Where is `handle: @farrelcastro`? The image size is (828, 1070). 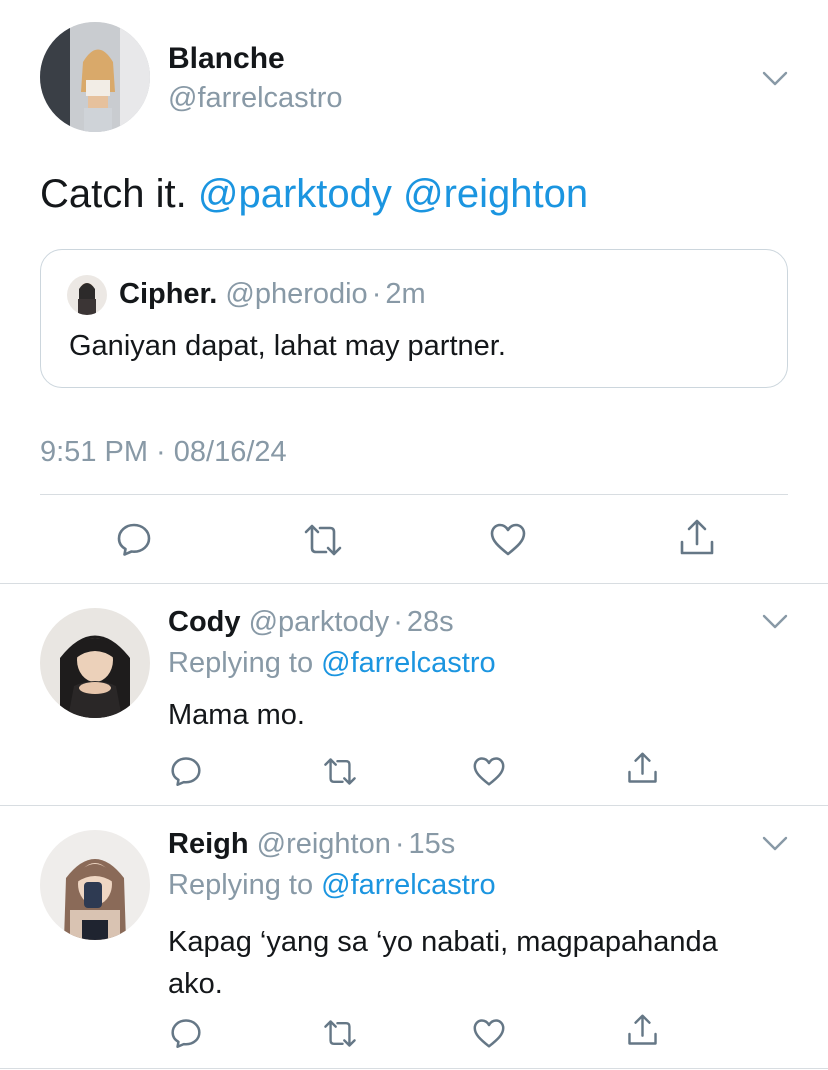
handle: @farrelcastro is located at coordinates (255, 98).